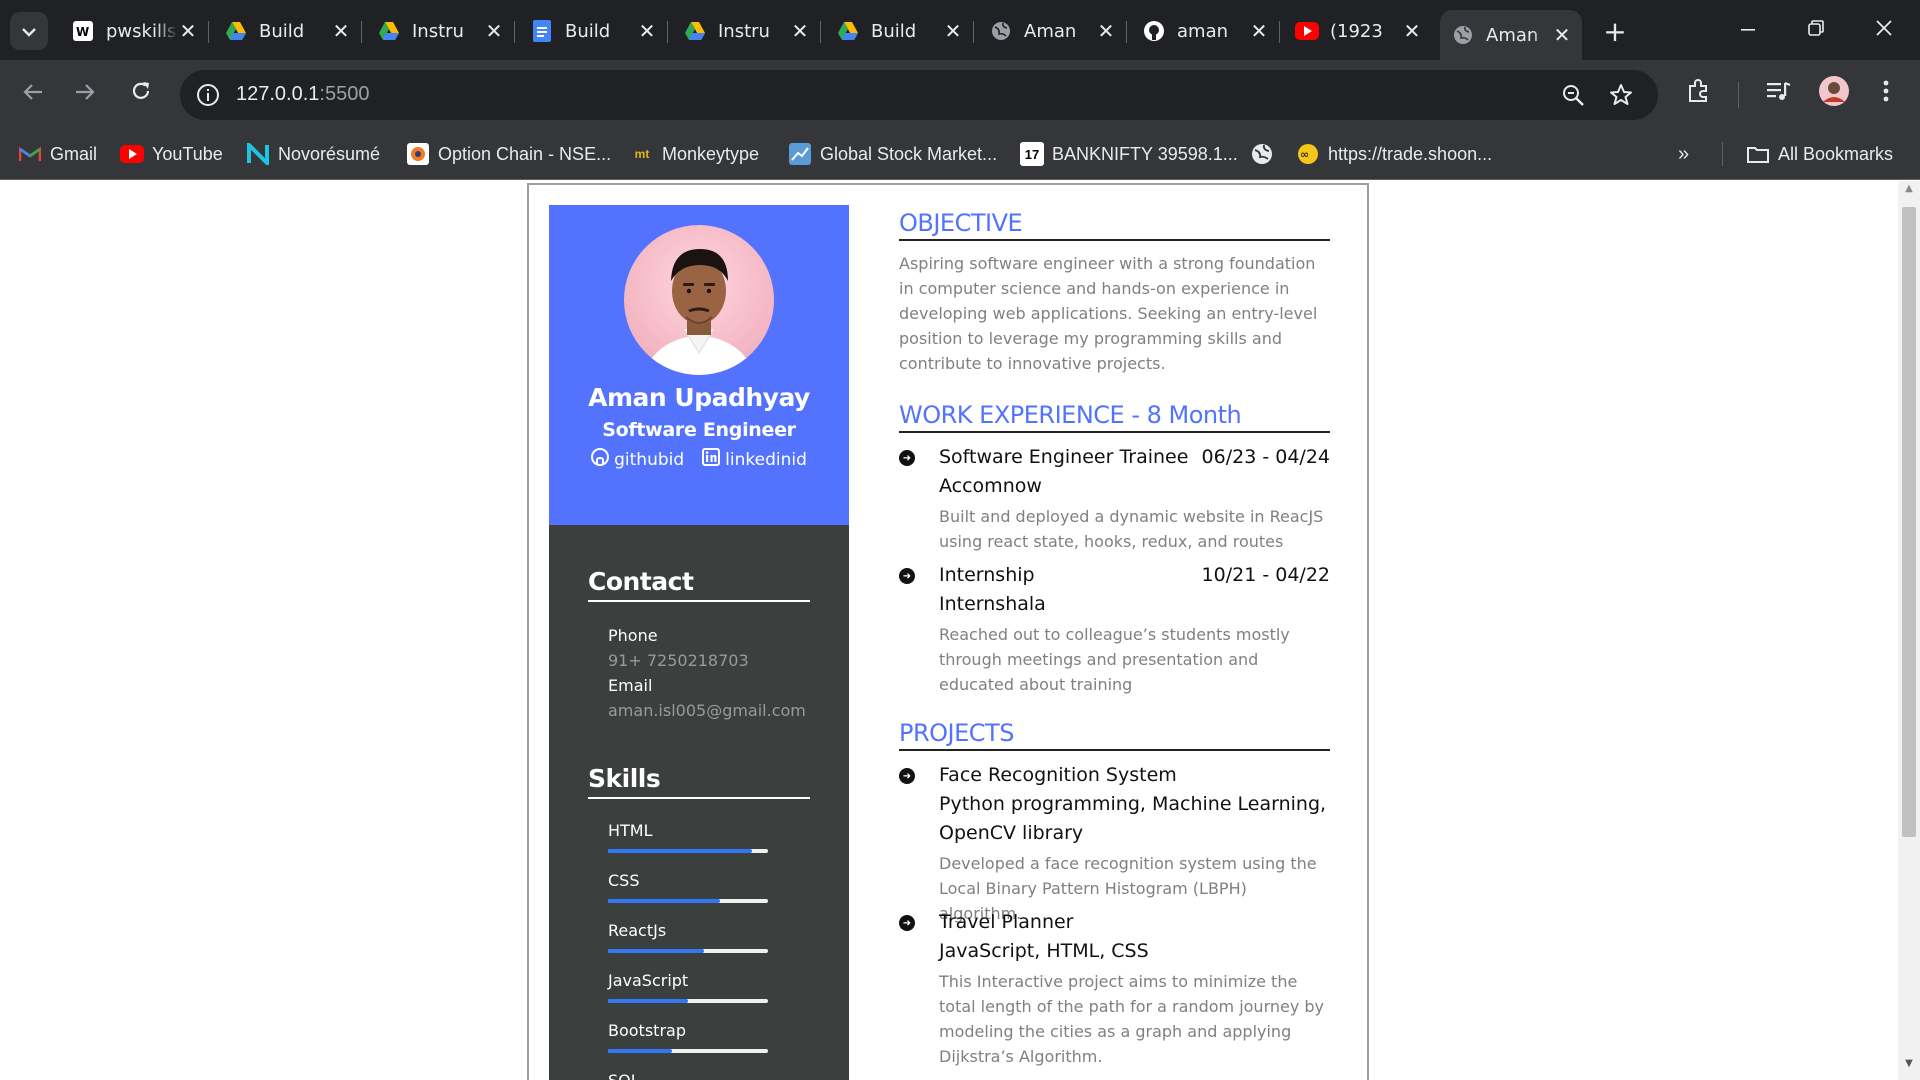  Describe the element at coordinates (1683, 154) in the screenshot. I see `more-bookmarks-button: »` at that location.